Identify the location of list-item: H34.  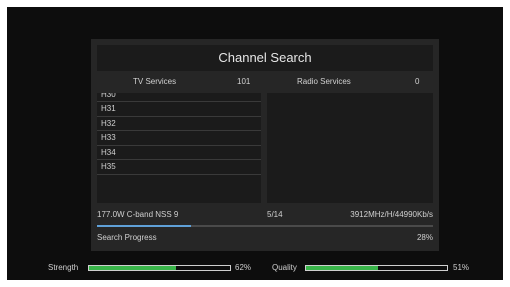
(179, 153).